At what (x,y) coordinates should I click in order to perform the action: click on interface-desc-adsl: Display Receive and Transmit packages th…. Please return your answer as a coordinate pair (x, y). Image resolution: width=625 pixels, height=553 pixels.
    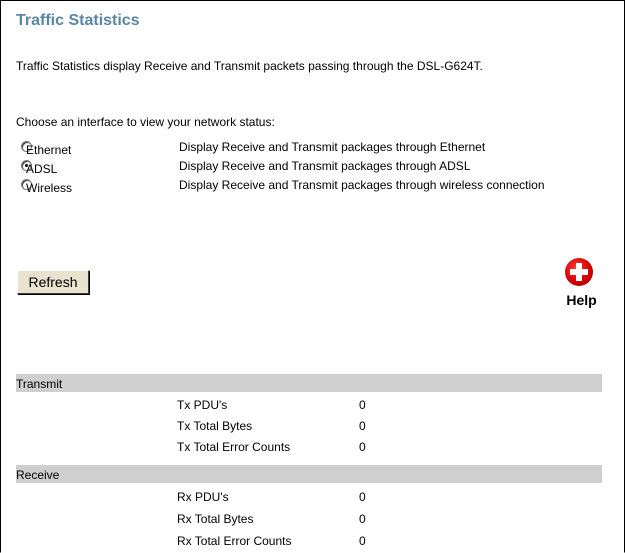
    Looking at the image, I should click on (325, 166).